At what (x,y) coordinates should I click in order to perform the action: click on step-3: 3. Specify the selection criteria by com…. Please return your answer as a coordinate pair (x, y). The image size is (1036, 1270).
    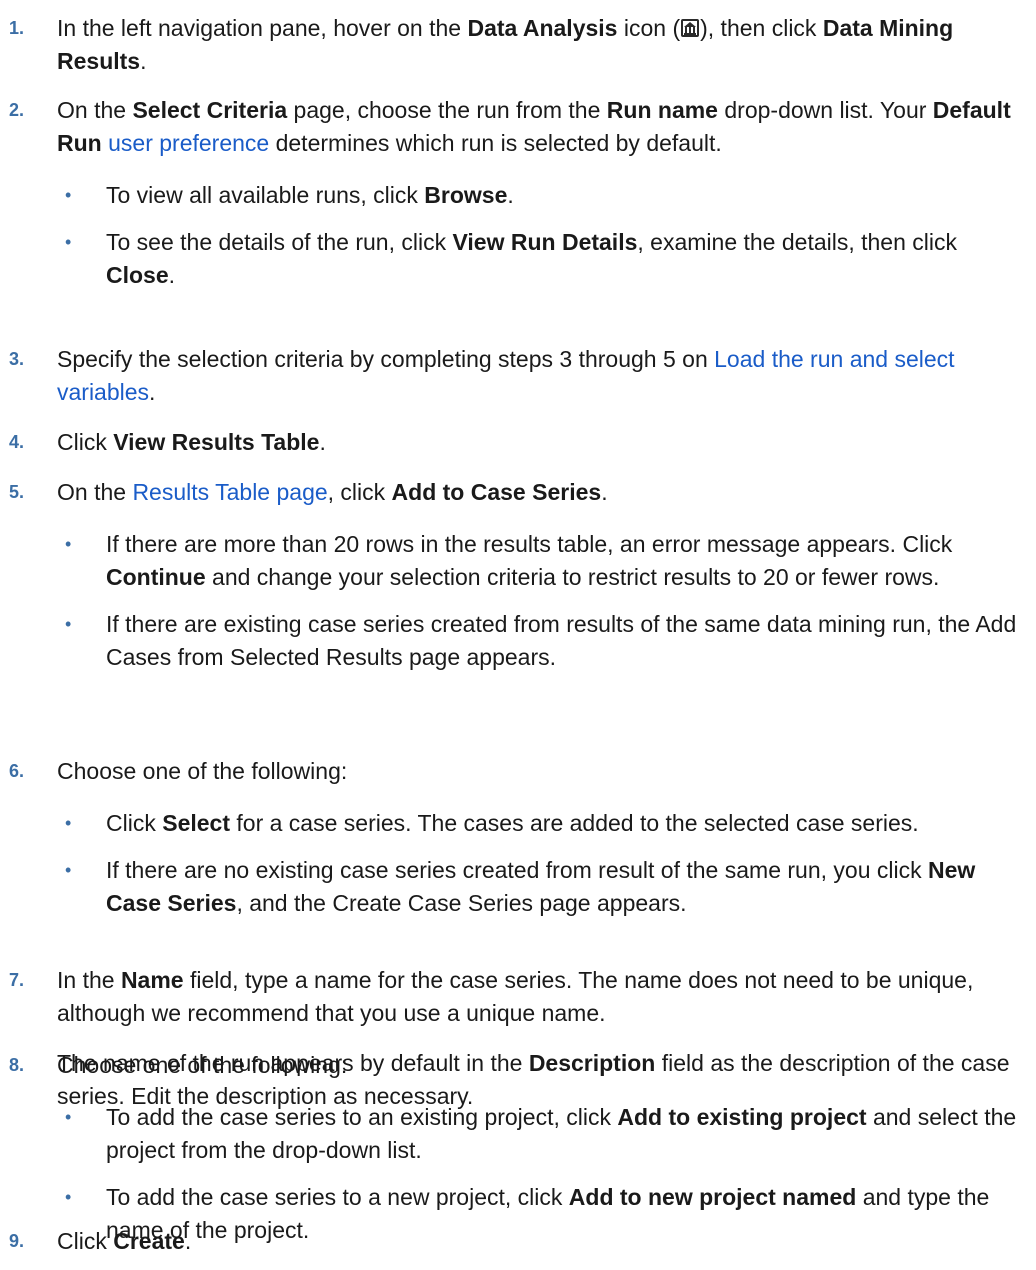
    Looking at the image, I should click on (515, 376).